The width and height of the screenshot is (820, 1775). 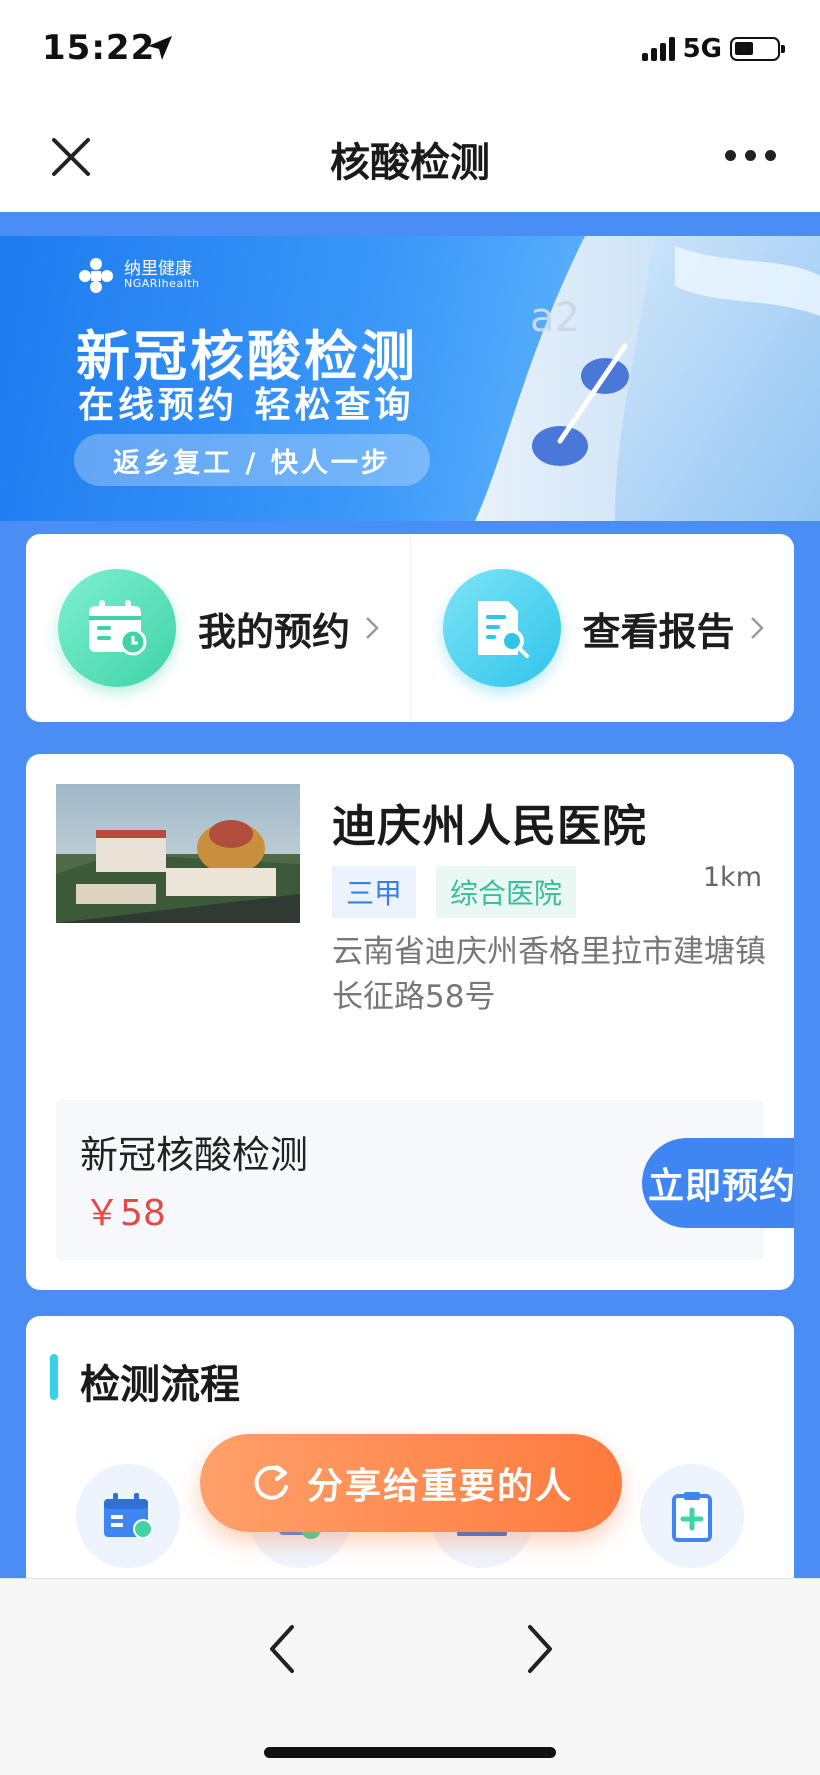 What do you see at coordinates (252, 460) in the screenshot?
I see `banner-slogan: 返乡复工 / 快人一步` at bounding box center [252, 460].